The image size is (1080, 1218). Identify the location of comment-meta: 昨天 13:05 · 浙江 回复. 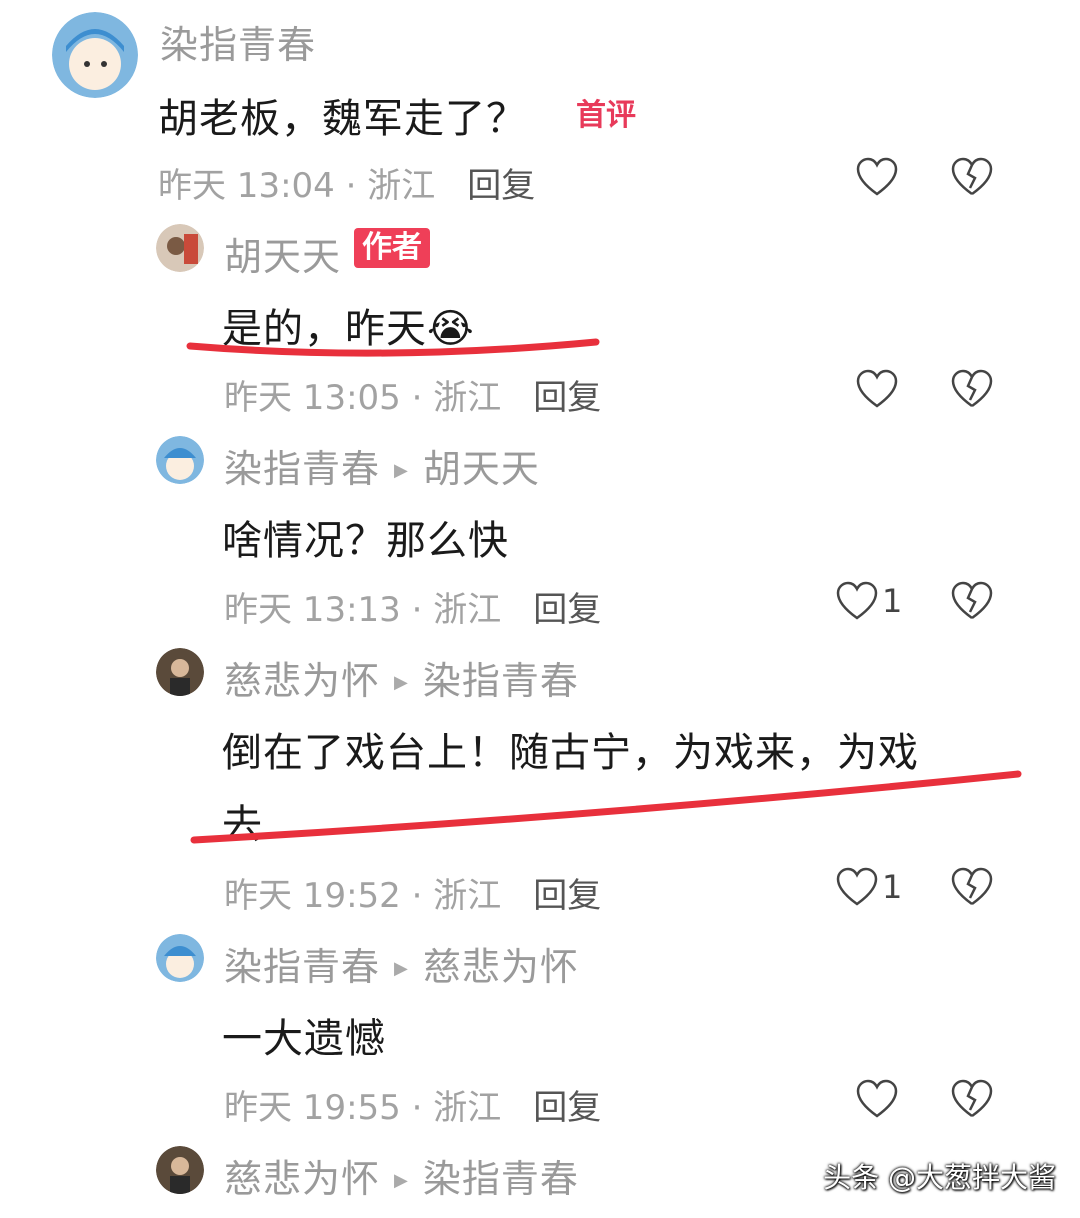
(412, 394).